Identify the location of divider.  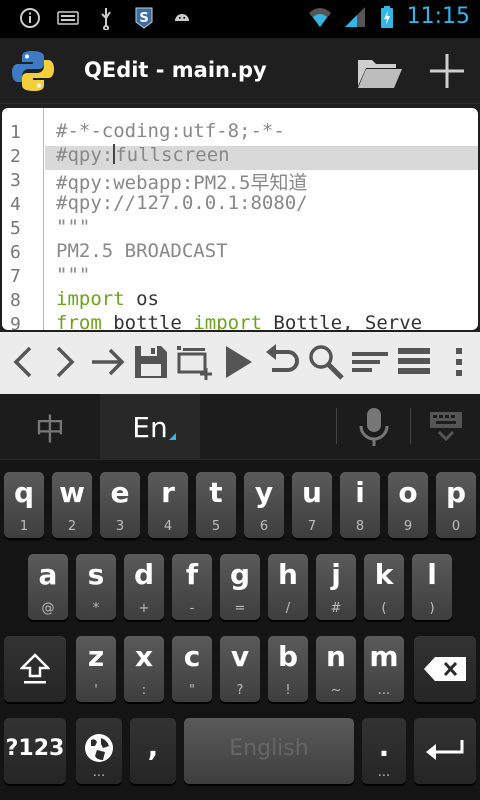
(410, 426).